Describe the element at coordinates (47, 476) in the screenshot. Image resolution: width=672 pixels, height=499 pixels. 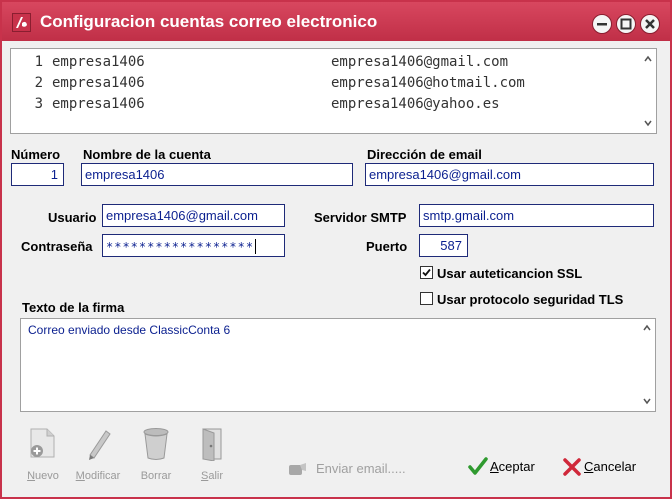
I see `nuevo-text: uevo` at that location.